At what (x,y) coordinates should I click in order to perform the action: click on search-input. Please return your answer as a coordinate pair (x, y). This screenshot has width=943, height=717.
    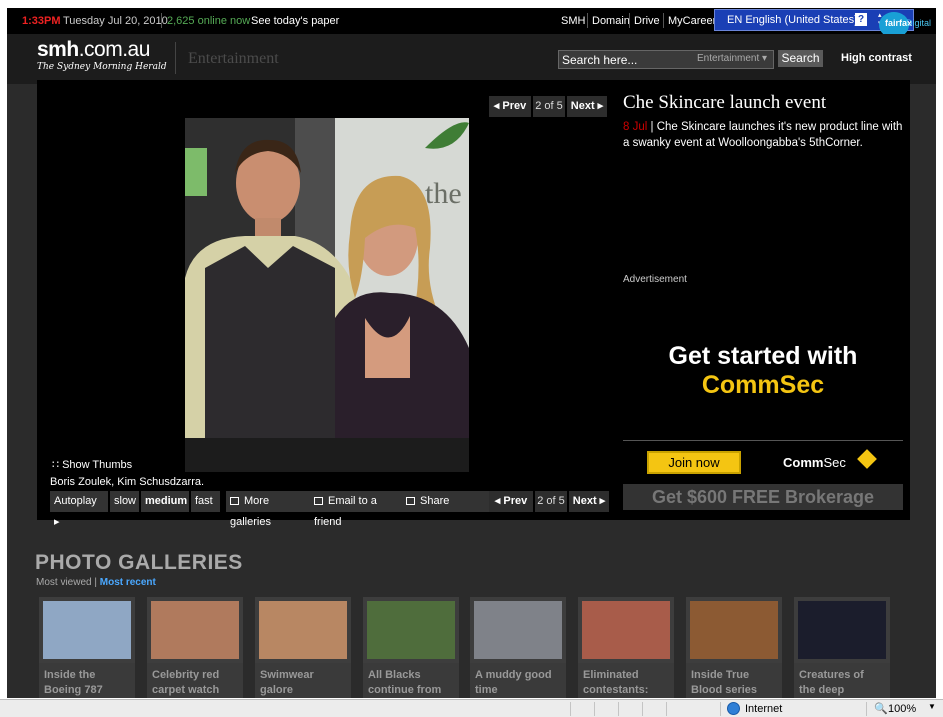
    Looking at the image, I should click on (624, 59).